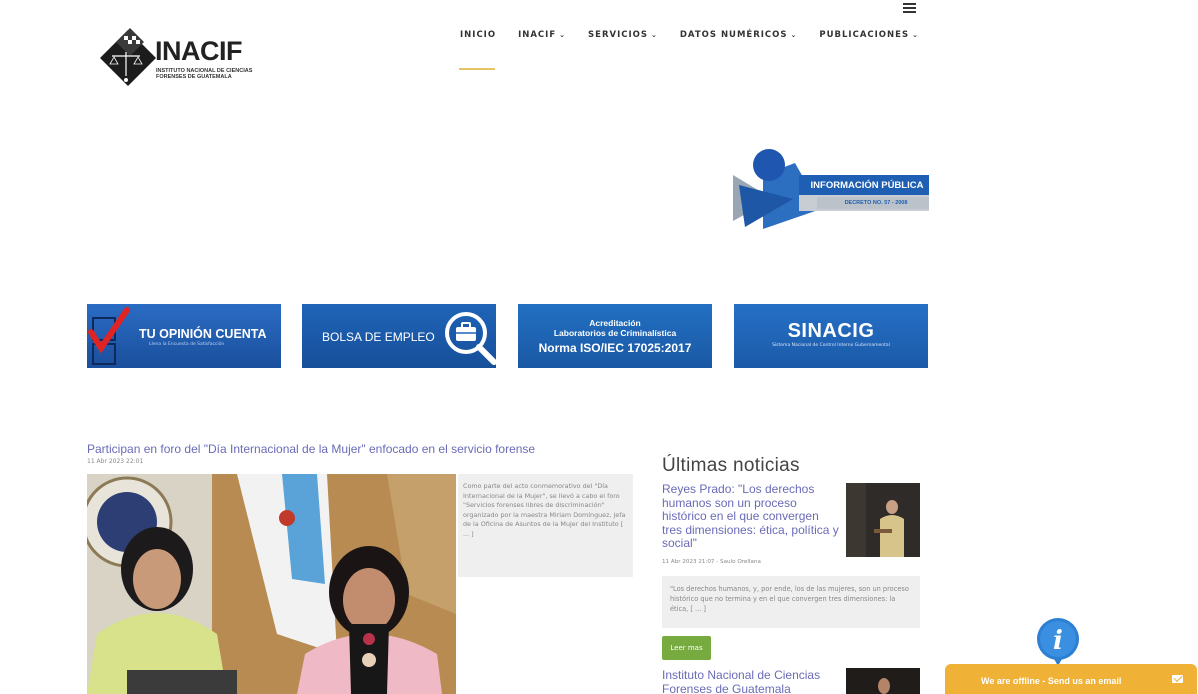 The width and height of the screenshot is (1198, 694). What do you see at coordinates (470, 338) in the screenshot?
I see `briefcase-magnifier-icon` at bounding box center [470, 338].